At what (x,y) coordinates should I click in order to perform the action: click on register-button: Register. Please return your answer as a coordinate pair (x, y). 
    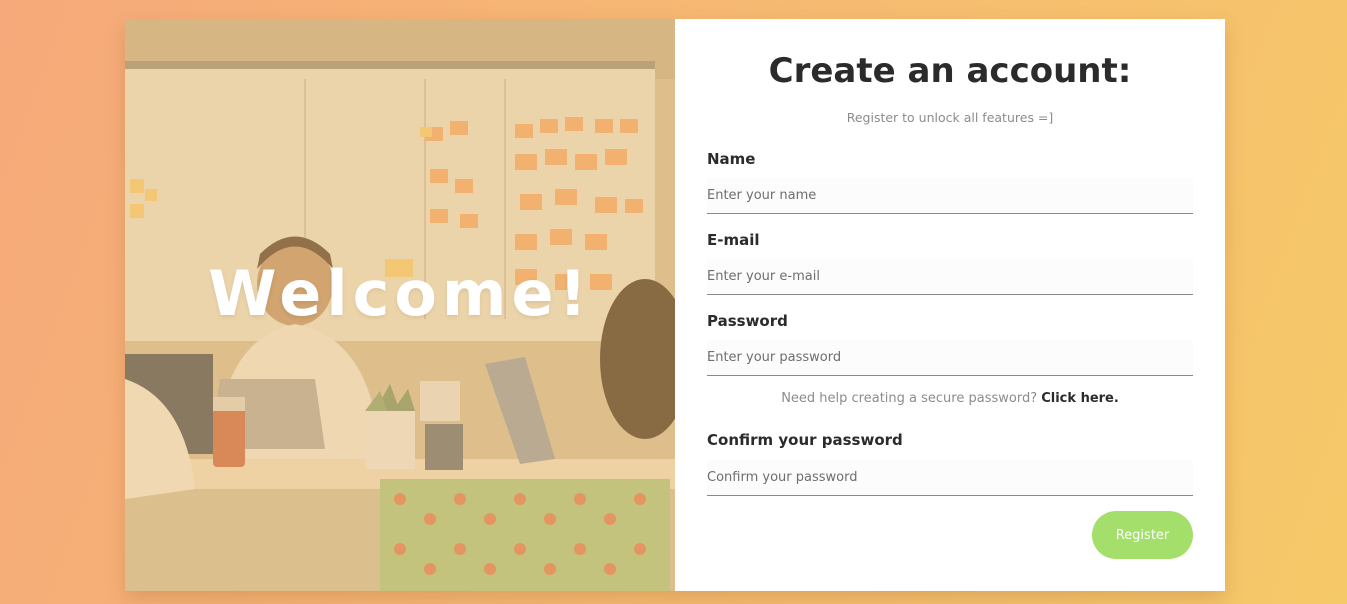
    Looking at the image, I should click on (1142, 535).